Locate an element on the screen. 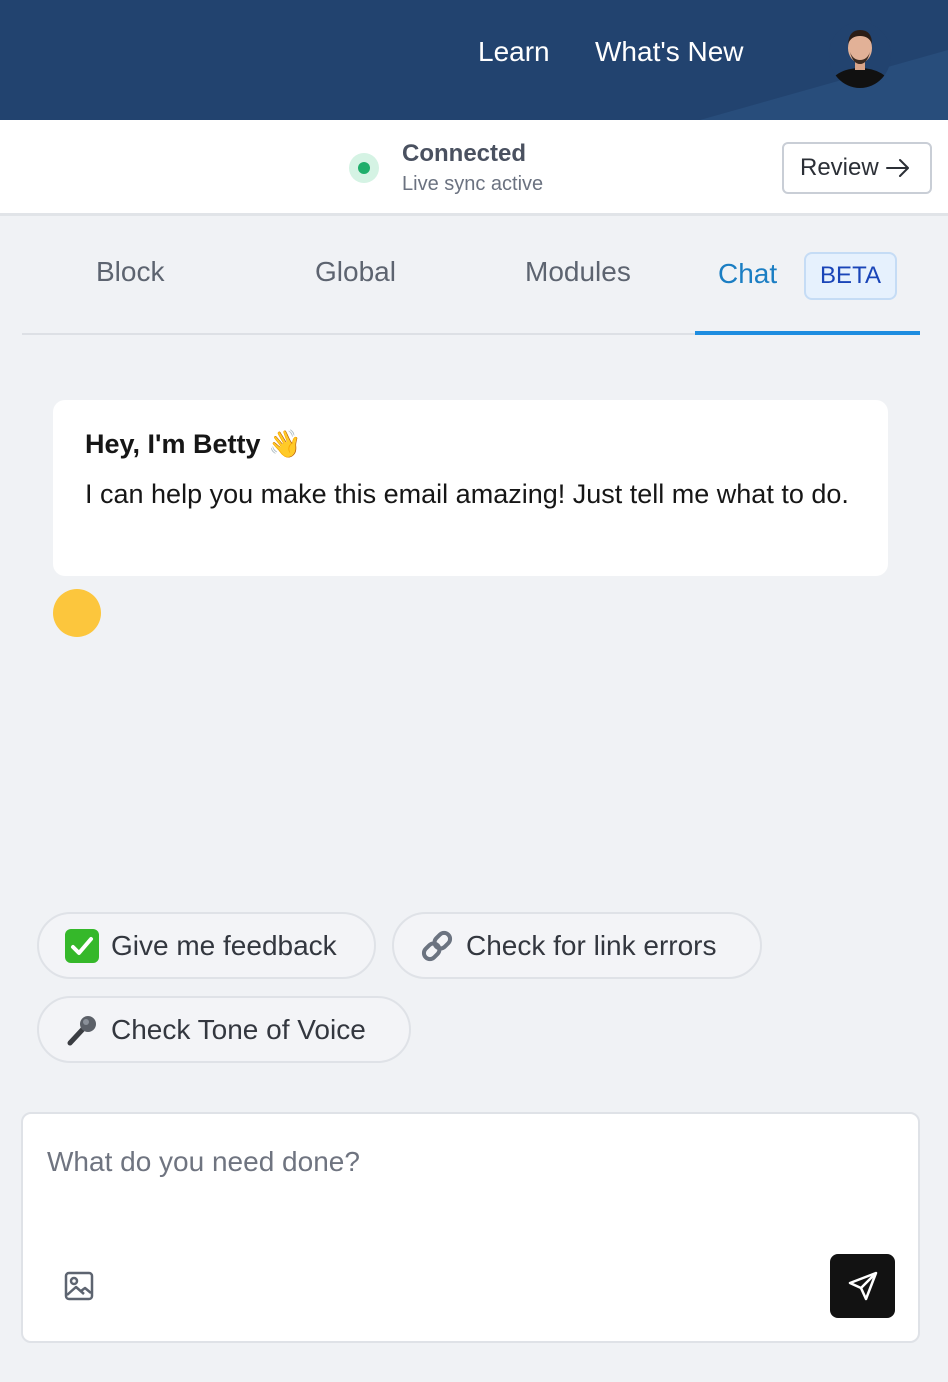 This screenshot has height=1382, width=948. image-icon is located at coordinates (79, 1286).